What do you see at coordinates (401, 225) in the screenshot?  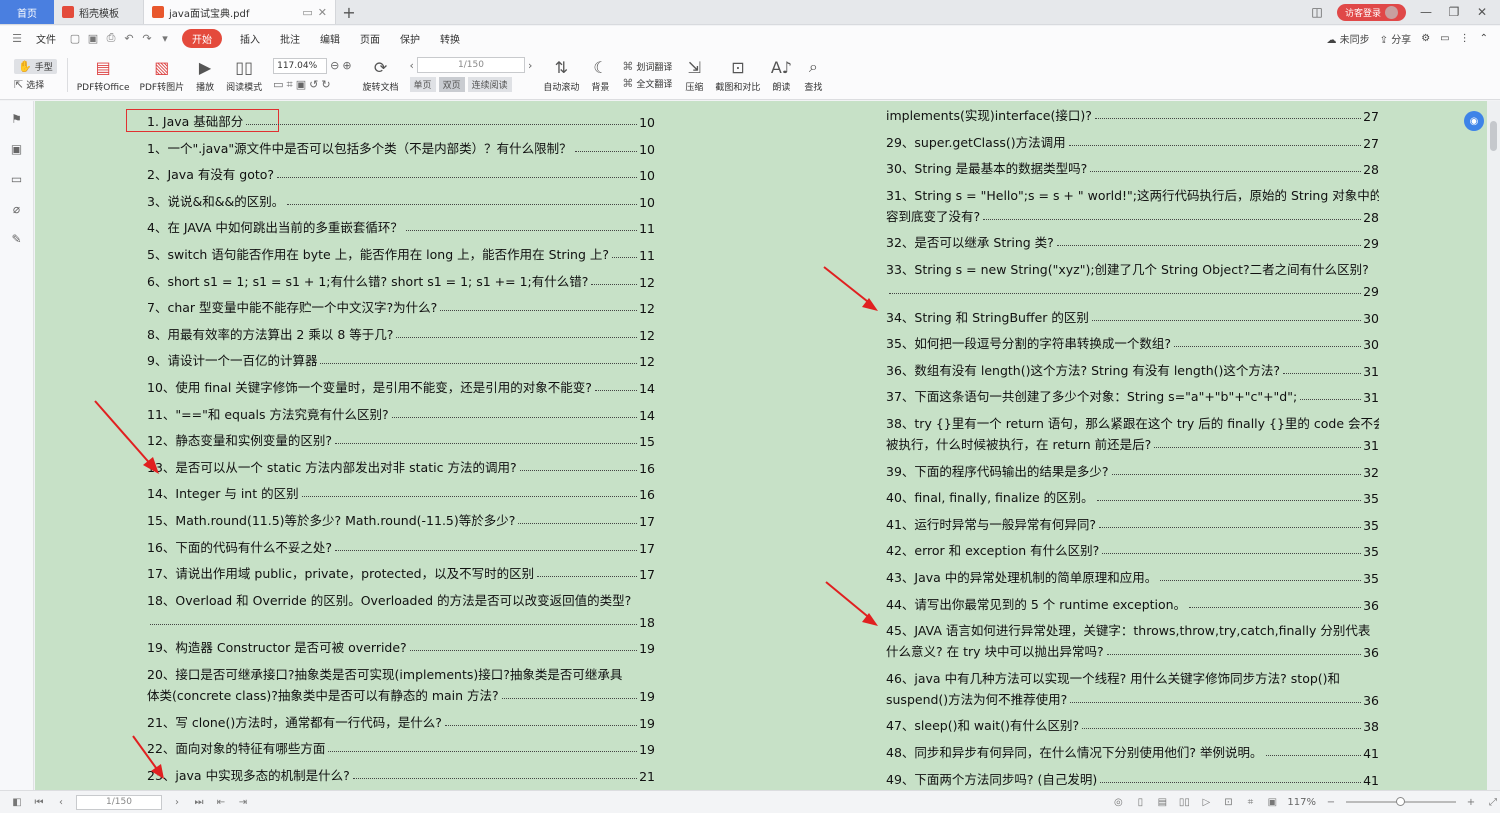 I see `toc-entry: 4、在 JAVA 中如何跳出当前的多重嵌套循环？ 11` at bounding box center [401, 225].